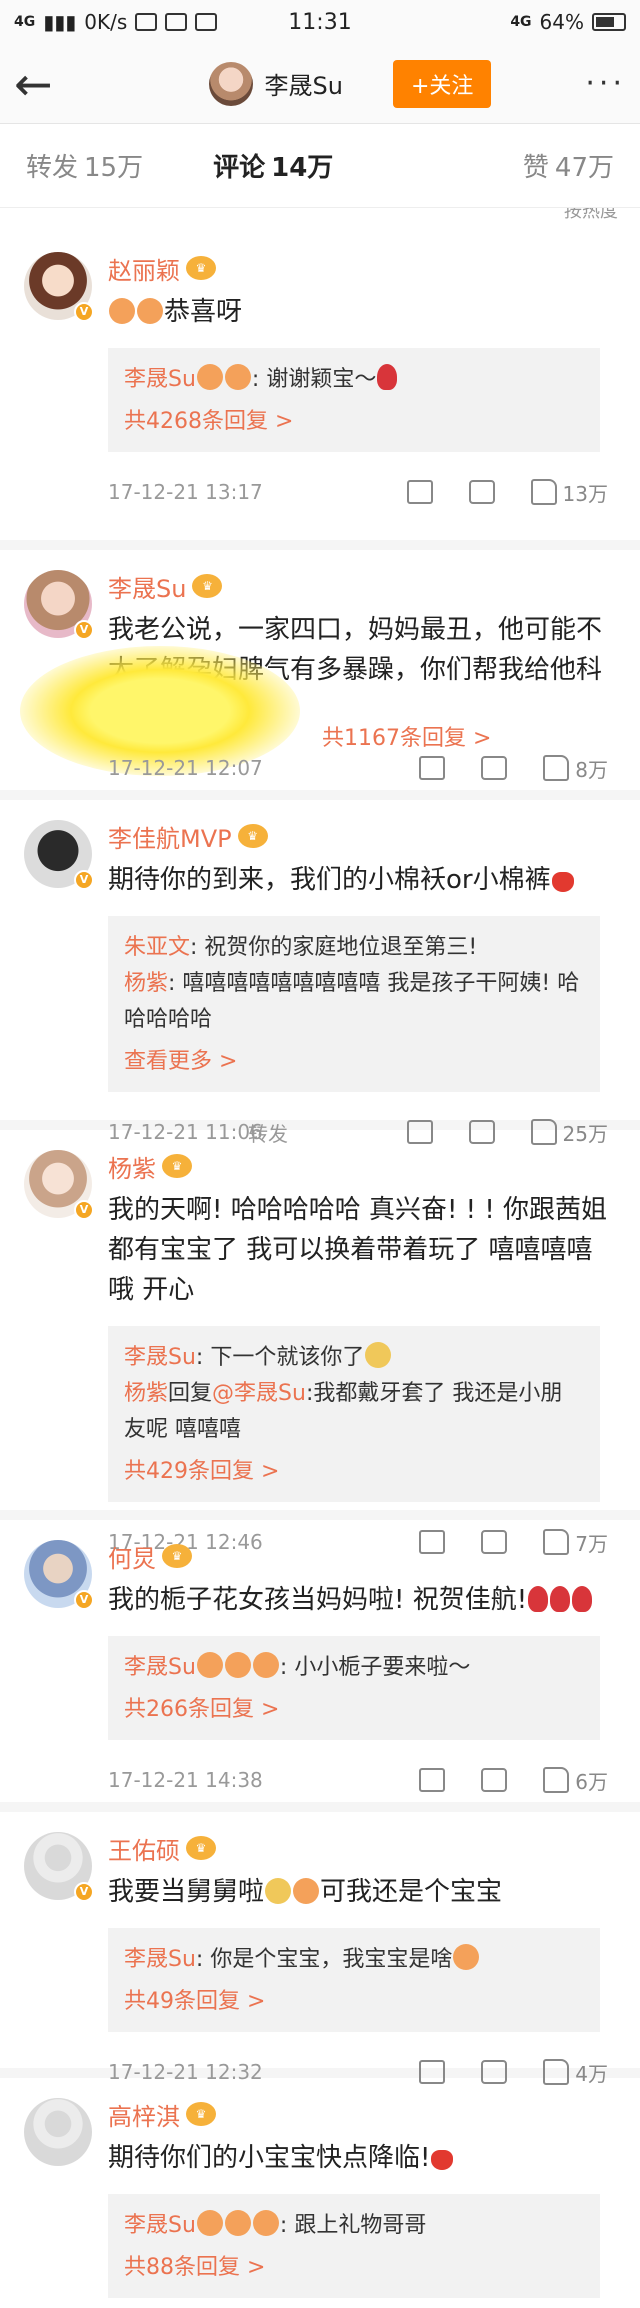  Describe the element at coordinates (320, 22) in the screenshot. I see `status-bar: 4G ▮▮▮ 0K/s 11:31 4G 64%` at that location.